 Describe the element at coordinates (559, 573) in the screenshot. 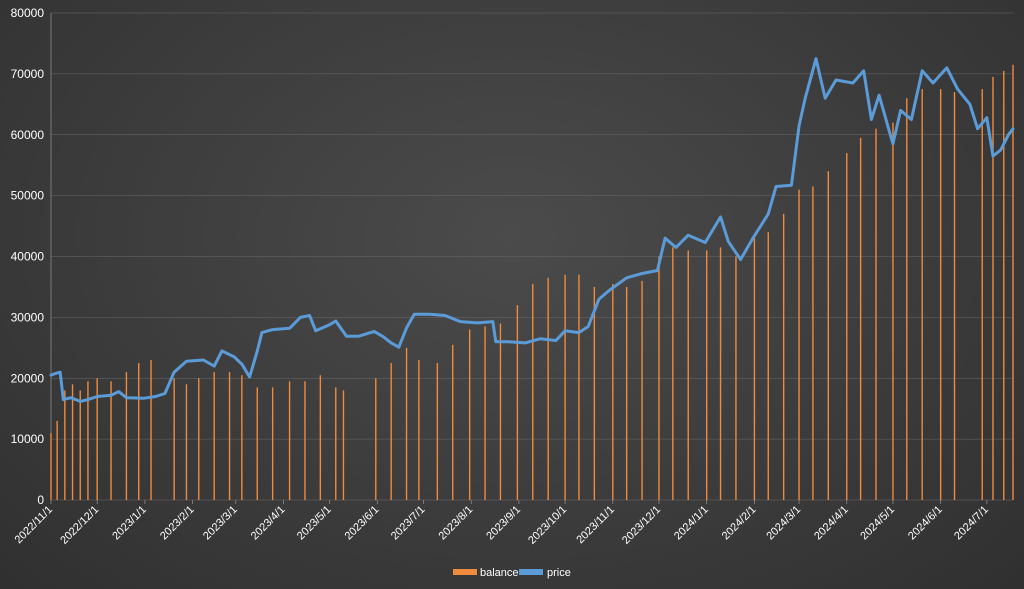

I see `legend-label-price: price` at that location.